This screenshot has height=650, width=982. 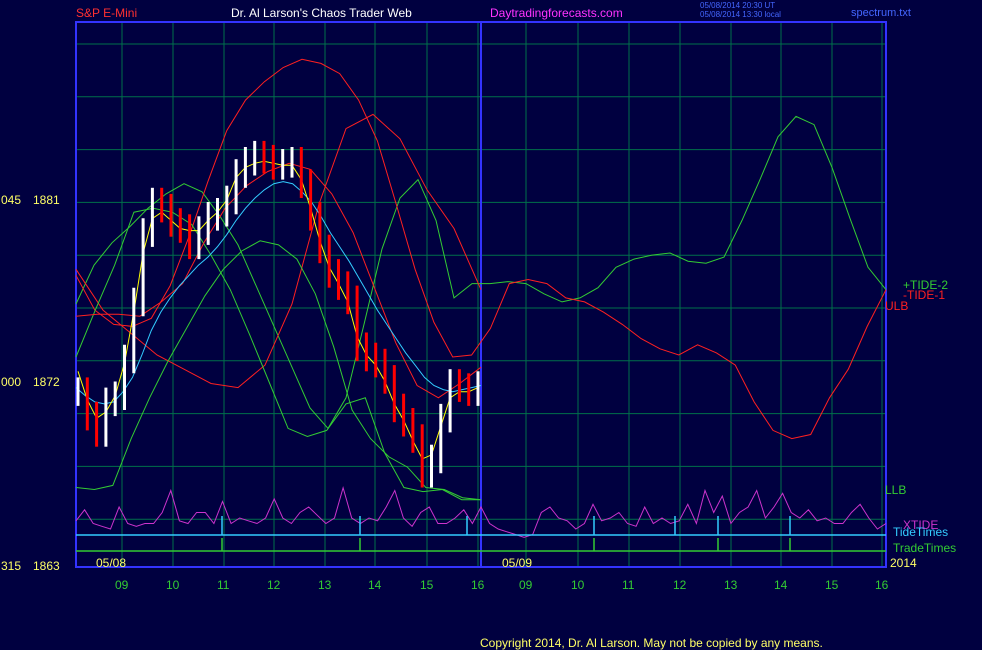 What do you see at coordinates (731, 585) in the screenshot?
I see `x-tick-d2-13: 13` at bounding box center [731, 585].